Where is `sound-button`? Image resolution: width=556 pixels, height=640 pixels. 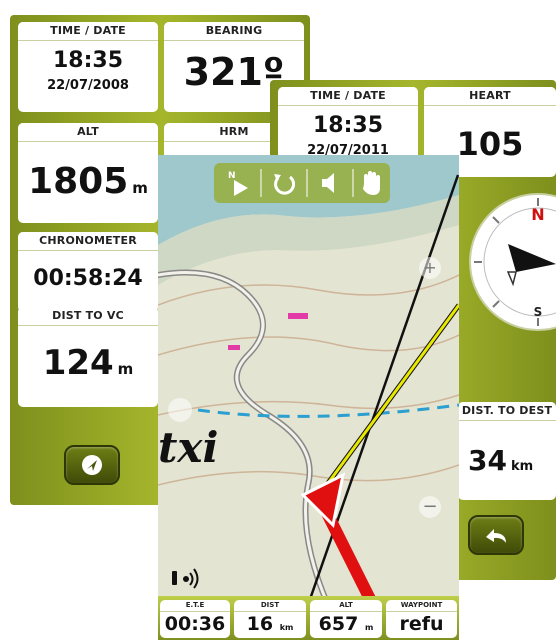
sound-button is located at coordinates (330, 183).